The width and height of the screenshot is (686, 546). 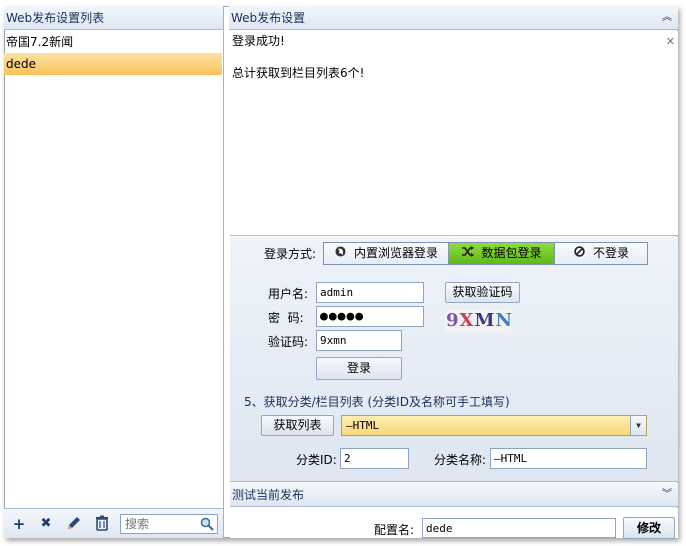 I want to click on expand-down-icon: ︾, so click(x=667, y=495).